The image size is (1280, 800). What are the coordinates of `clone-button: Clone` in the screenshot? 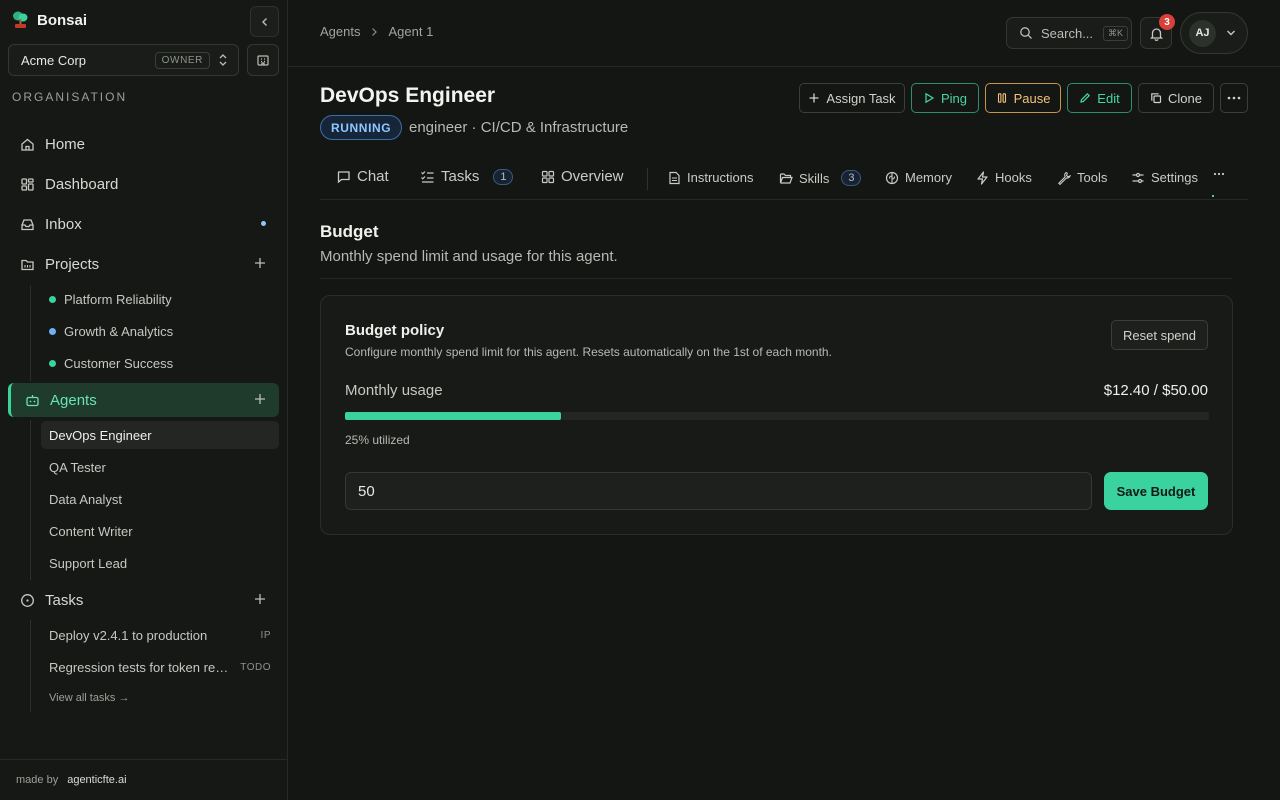 It's located at (1176, 98).